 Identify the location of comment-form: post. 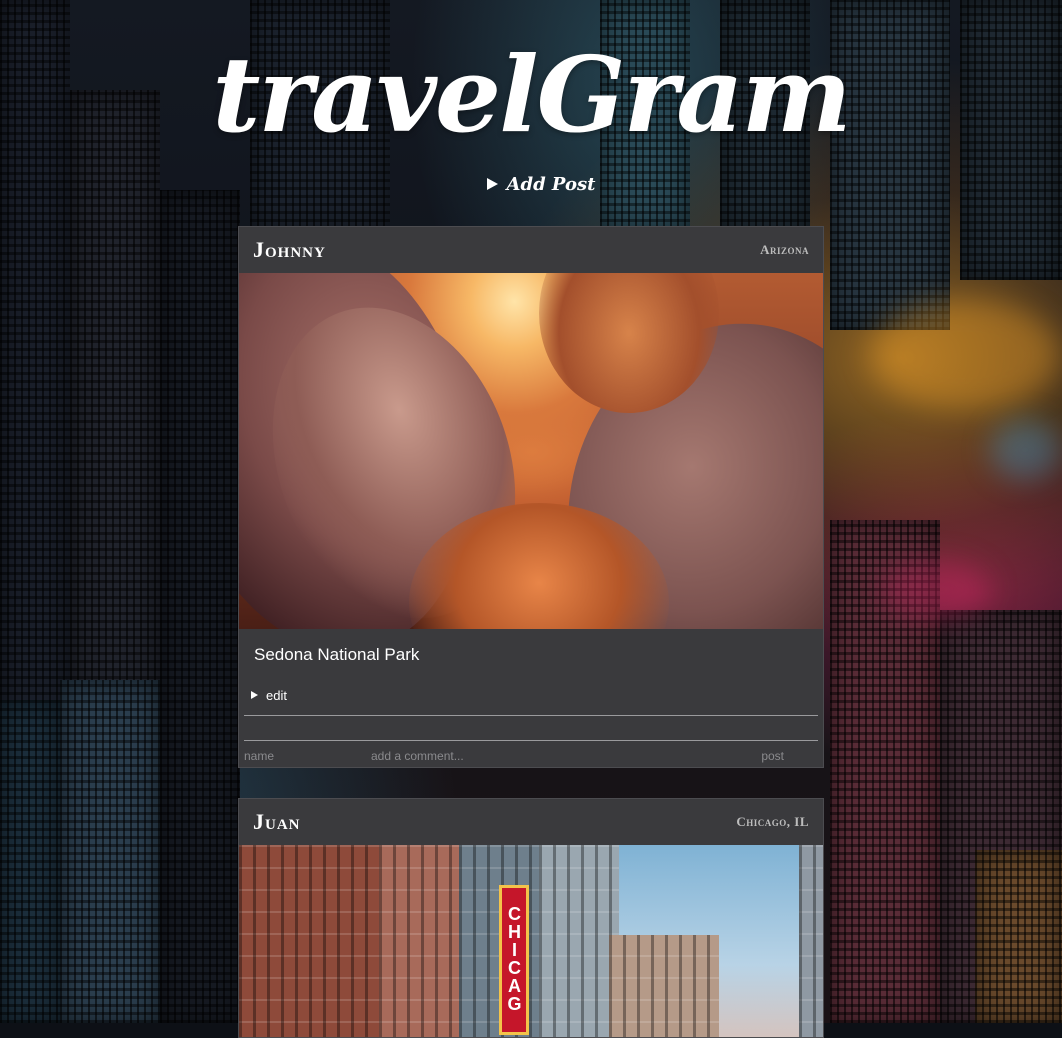
(531, 754).